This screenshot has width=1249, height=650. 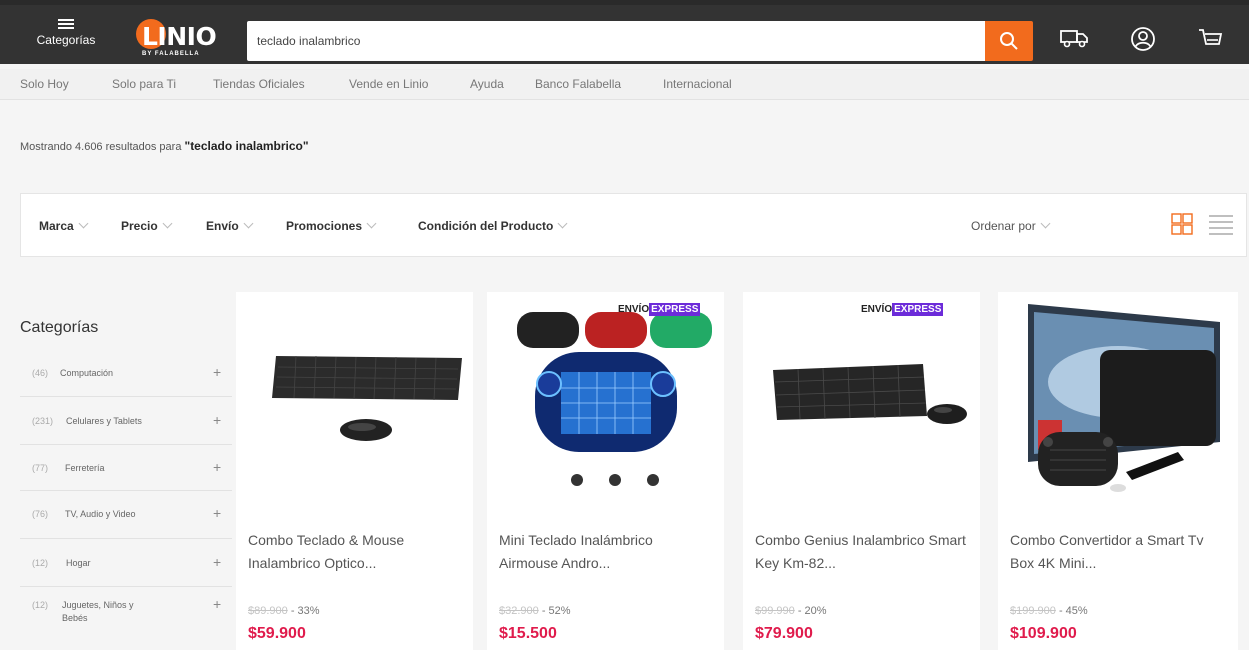 I want to click on user-icon, so click(x=1143, y=39).